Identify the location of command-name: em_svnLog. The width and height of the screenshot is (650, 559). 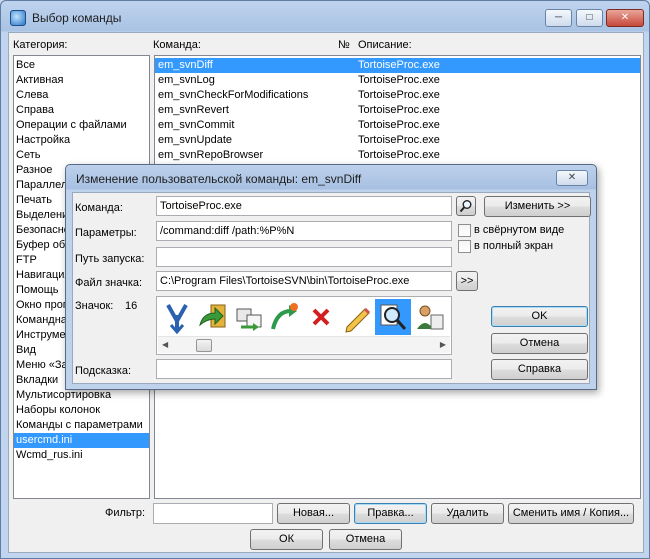
(186, 80).